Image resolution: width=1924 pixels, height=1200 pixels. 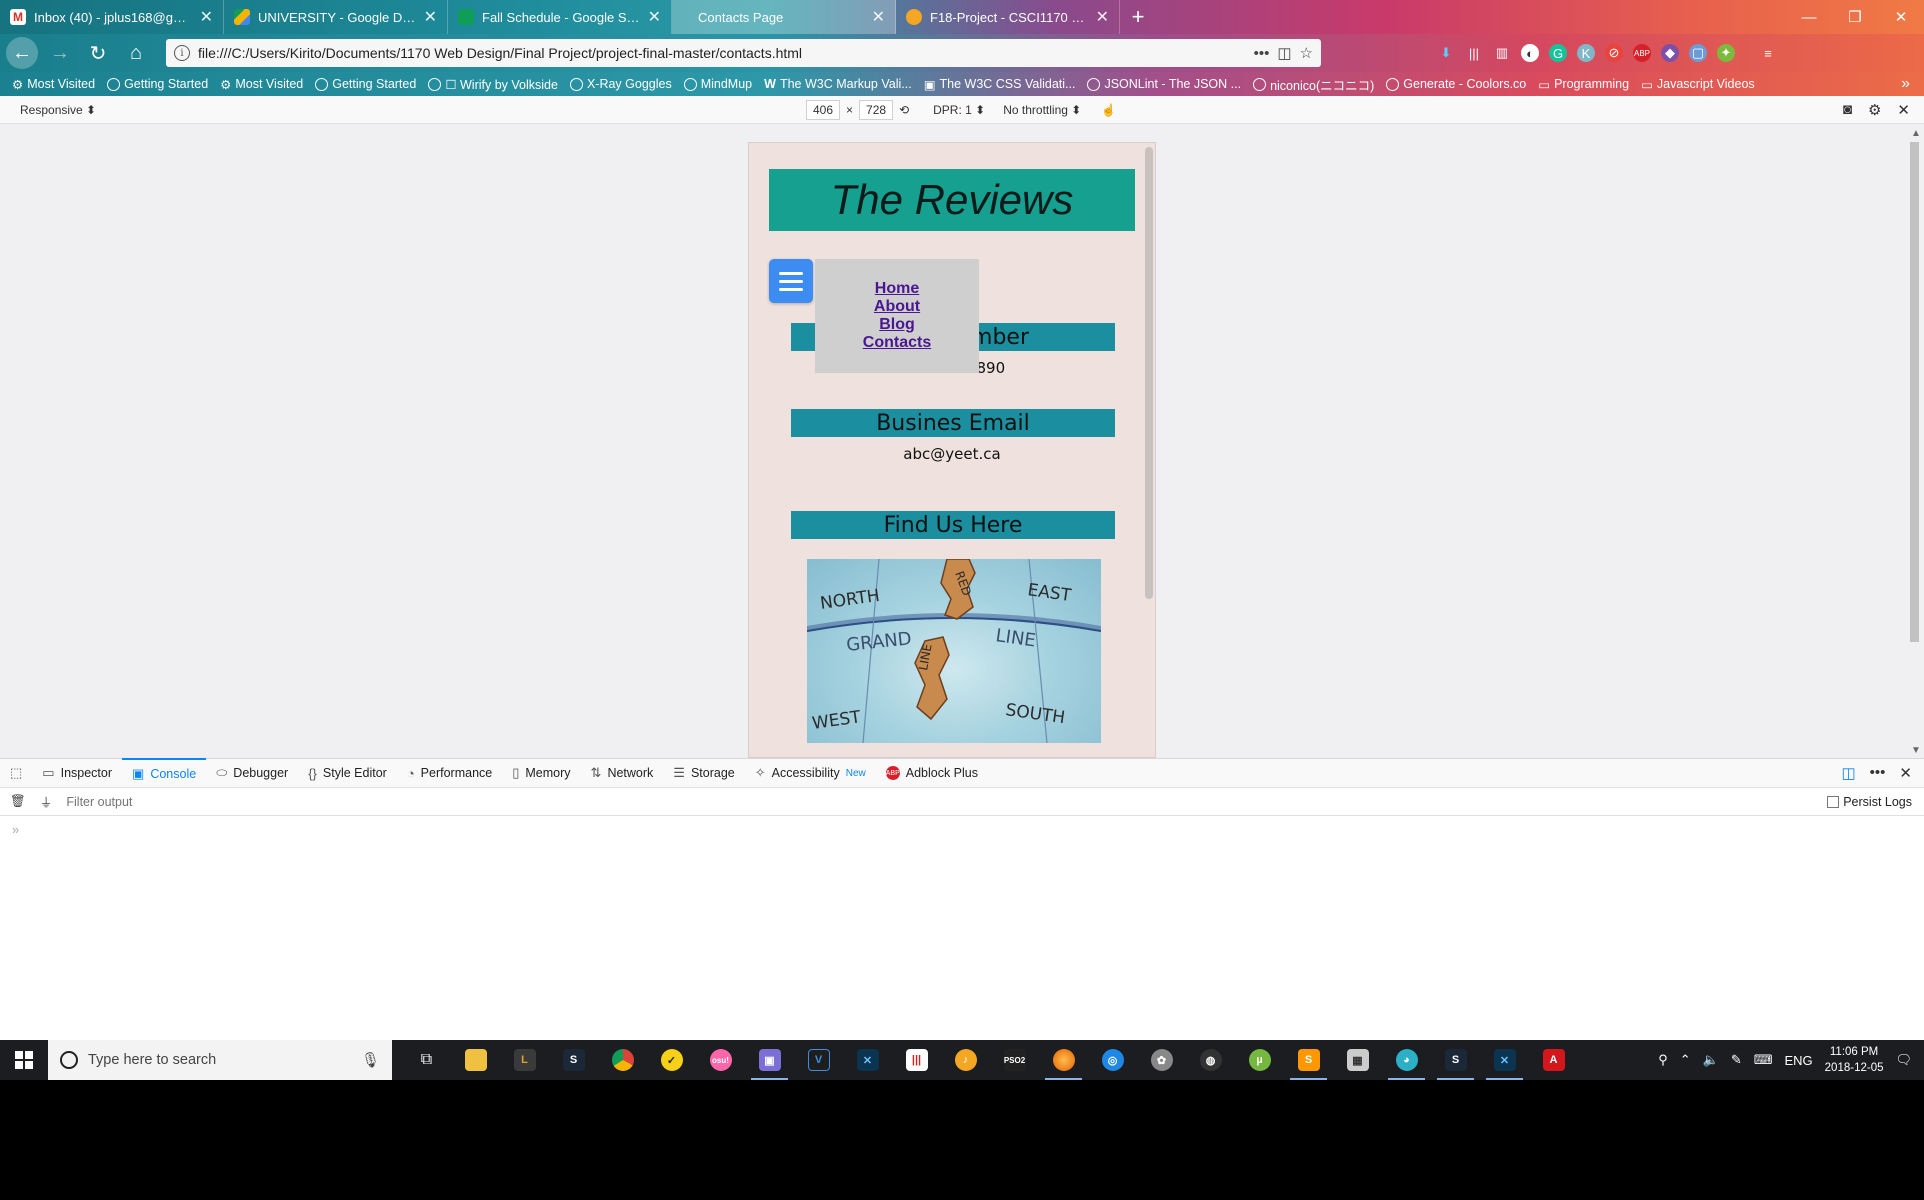 What do you see at coordinates (1736, 1060) in the screenshot?
I see `pen-icon: ✎` at bounding box center [1736, 1060].